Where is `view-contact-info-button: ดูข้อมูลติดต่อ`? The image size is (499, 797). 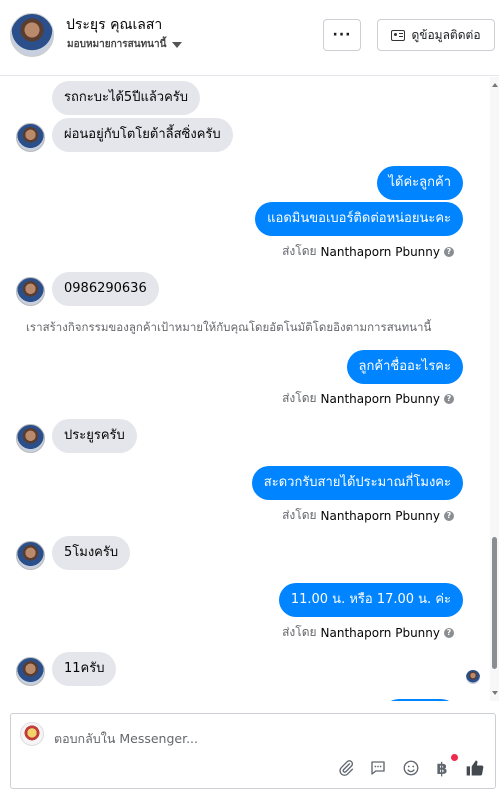 view-contact-info-button: ดูข้อมูลติดต่อ is located at coordinates (436, 35).